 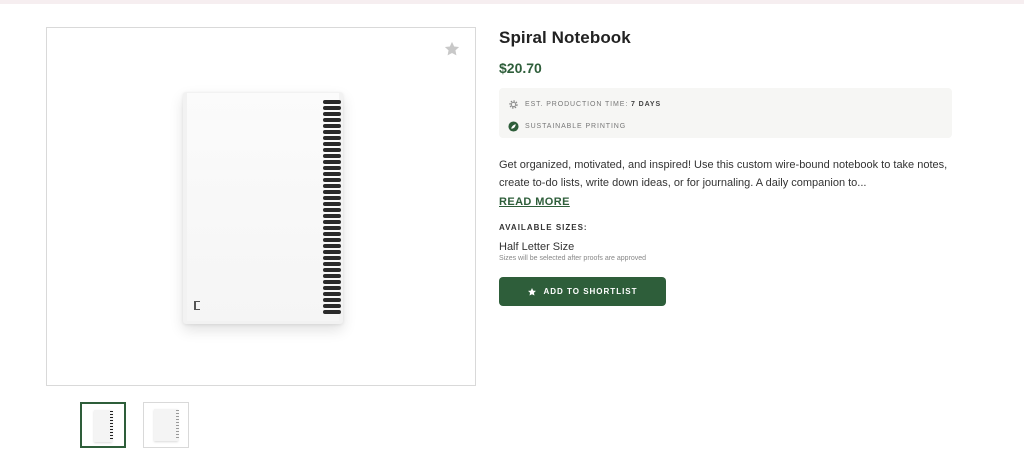 I want to click on sustainable-printing-row: SUSTAINABLE PRINTING, so click(x=725, y=126).